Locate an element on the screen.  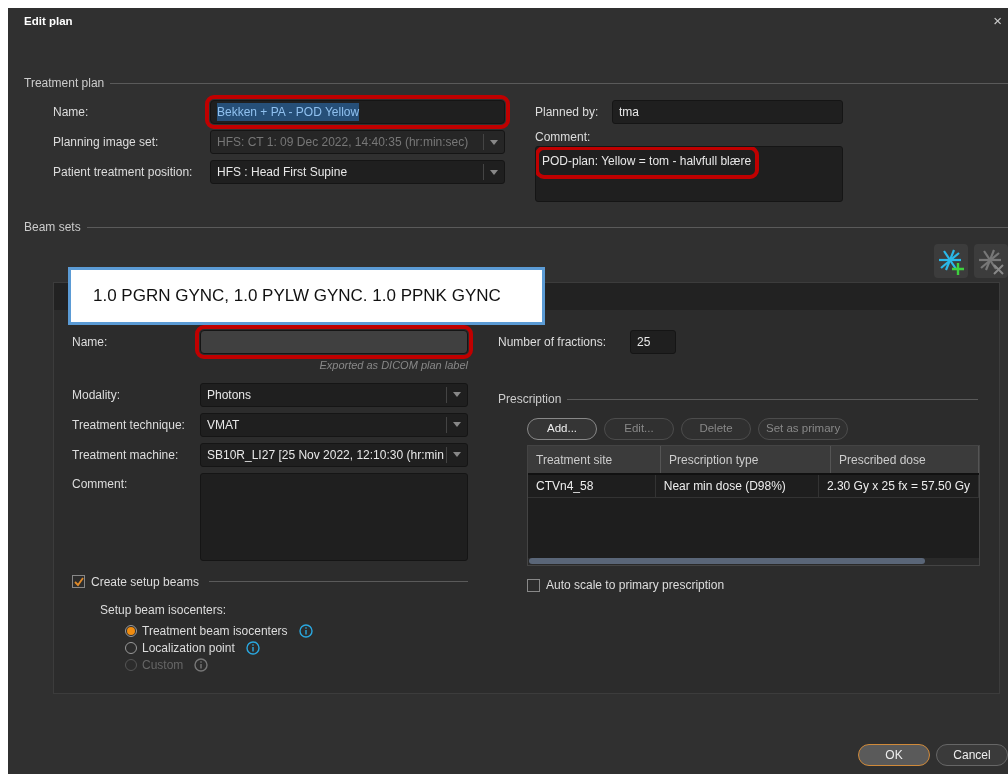
number-field: 25 is located at coordinates (653, 342).